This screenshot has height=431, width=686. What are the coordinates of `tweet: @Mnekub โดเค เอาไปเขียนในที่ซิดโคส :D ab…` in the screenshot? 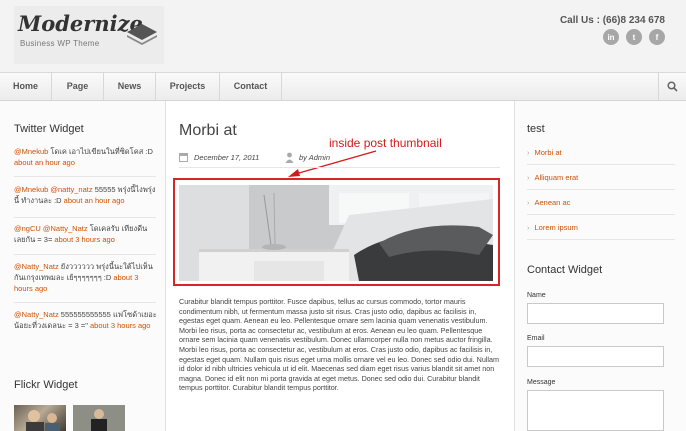 It's located at (86, 157).